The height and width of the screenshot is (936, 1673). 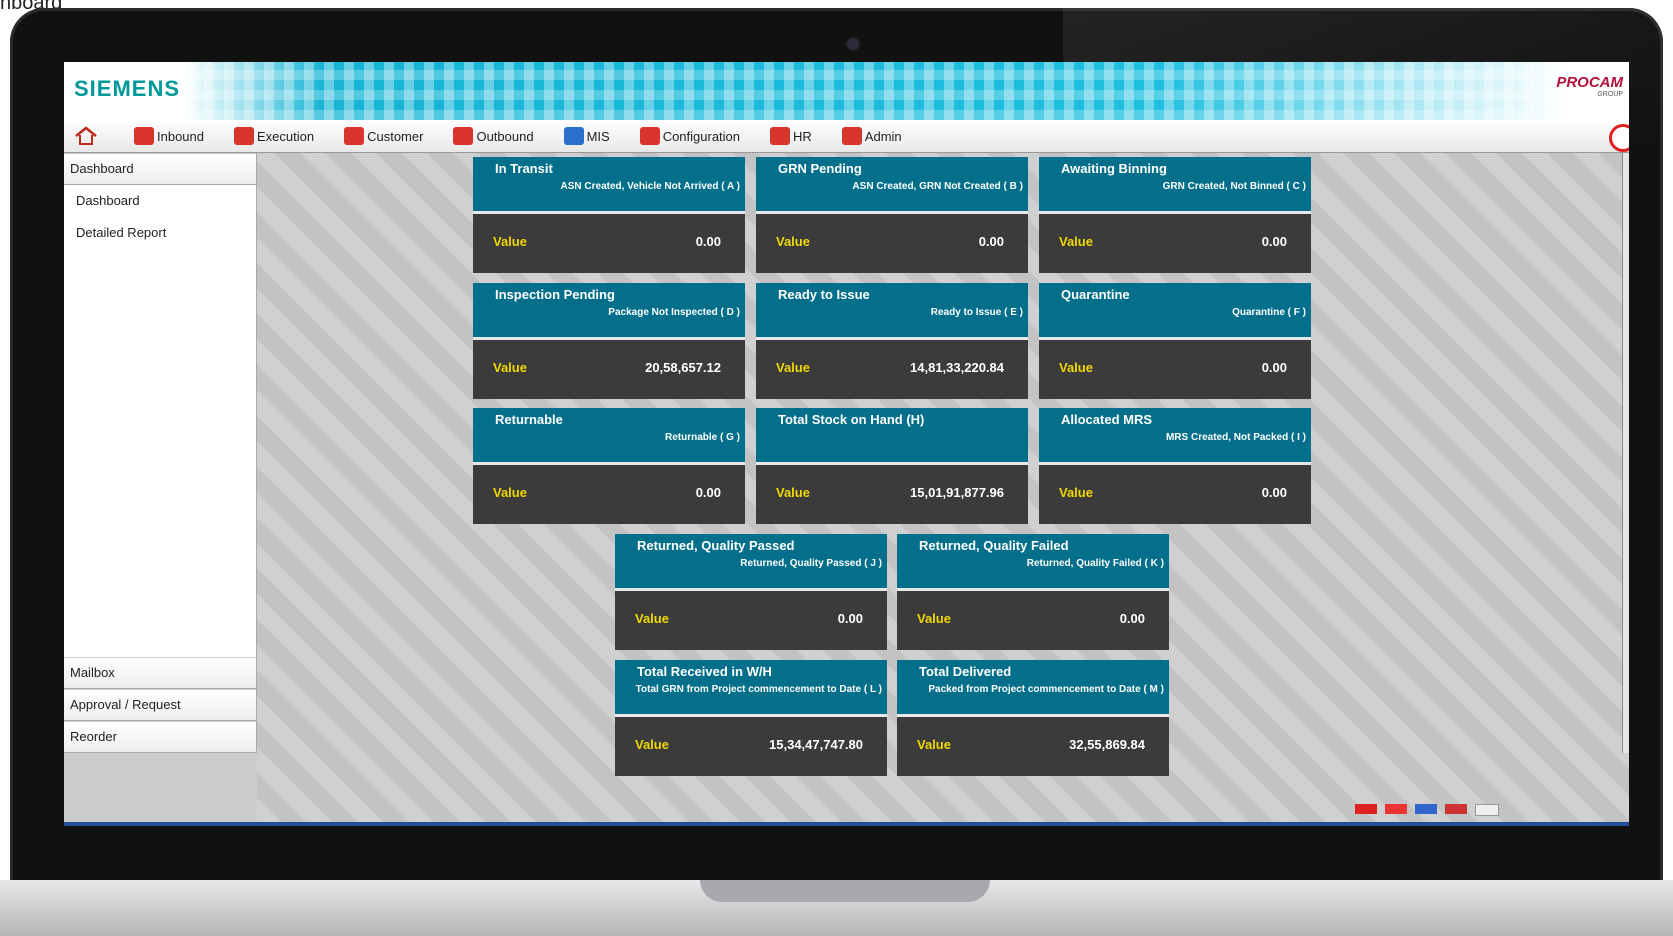 What do you see at coordinates (846, 91) in the screenshot?
I see `header-banner: SIEMENS PROCAM GROUP` at bounding box center [846, 91].